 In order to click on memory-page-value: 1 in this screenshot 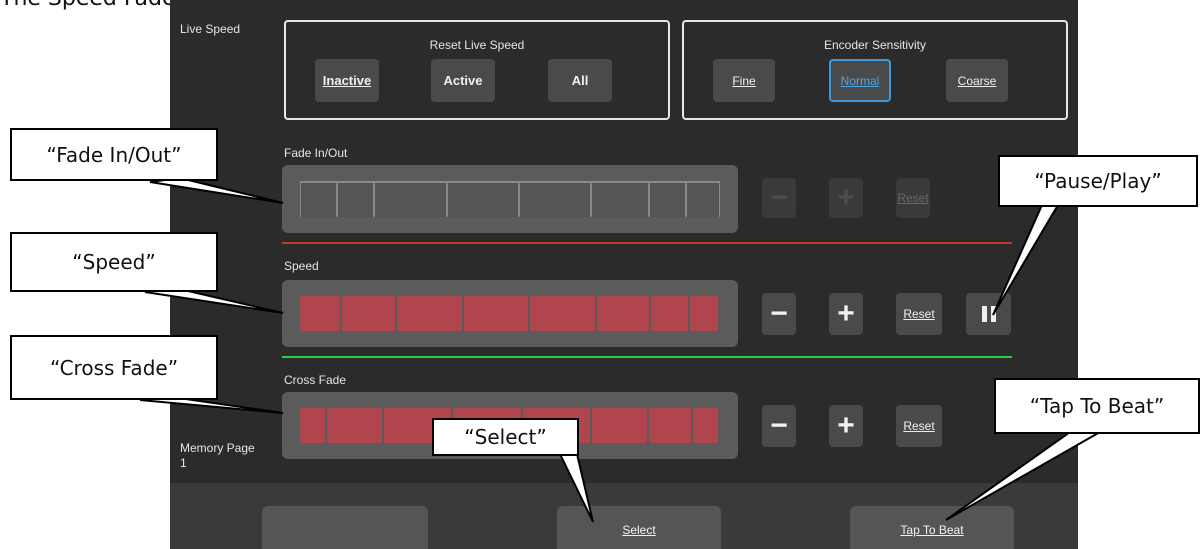, I will do `click(183, 463)`.